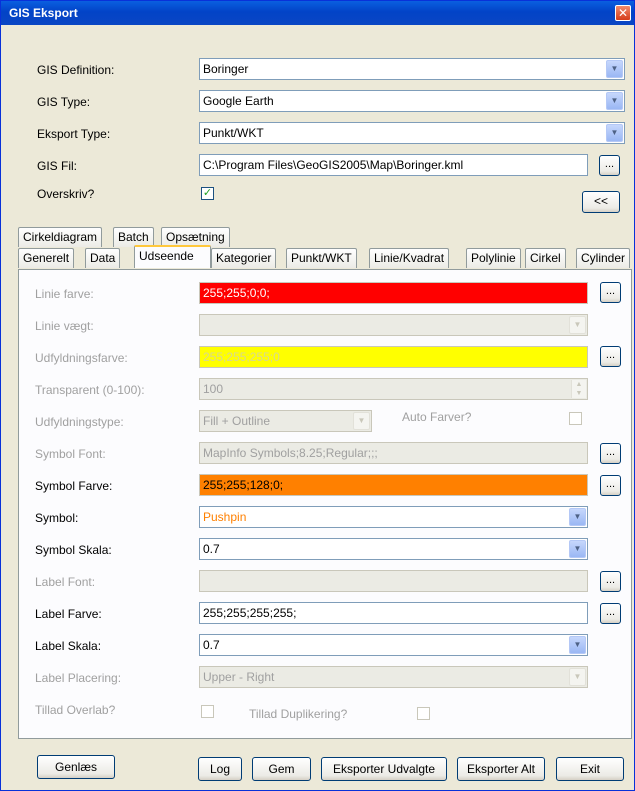 The width and height of the screenshot is (635, 791). I want to click on symbol-label: Symbol:, so click(57, 518).